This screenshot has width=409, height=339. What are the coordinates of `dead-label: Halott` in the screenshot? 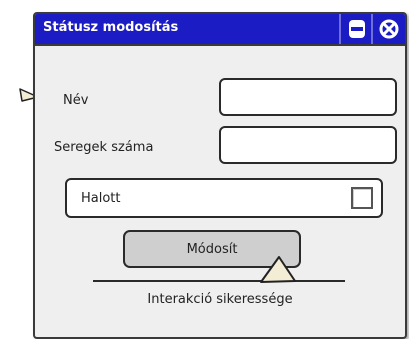 It's located at (101, 198).